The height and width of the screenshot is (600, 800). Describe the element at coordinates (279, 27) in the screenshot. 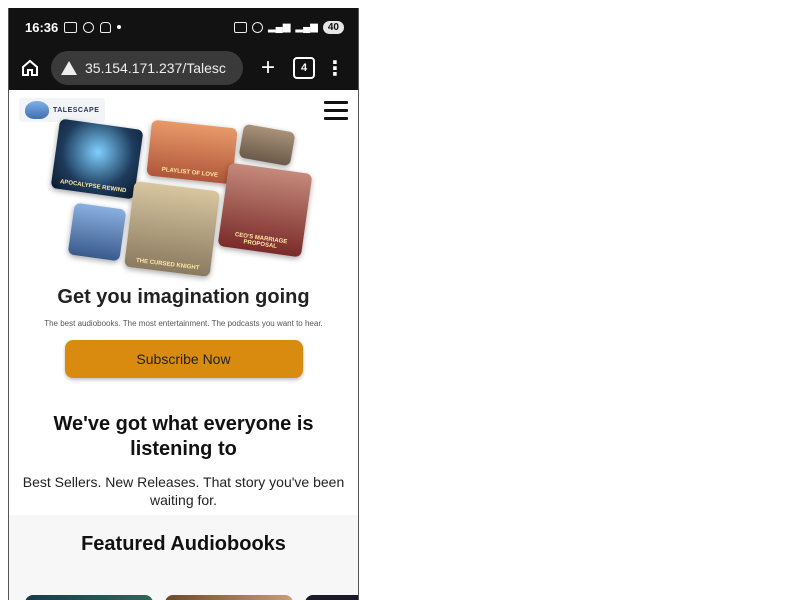

I see `signal-icon: ▂▄▆` at that location.